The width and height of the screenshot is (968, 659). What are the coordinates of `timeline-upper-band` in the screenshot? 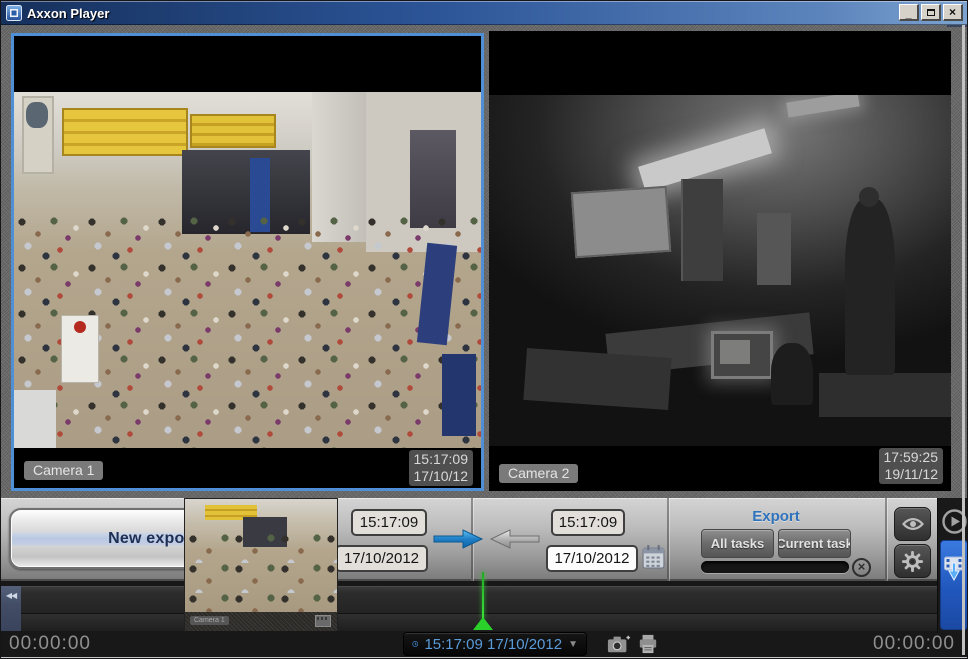 It's located at (484, 599).